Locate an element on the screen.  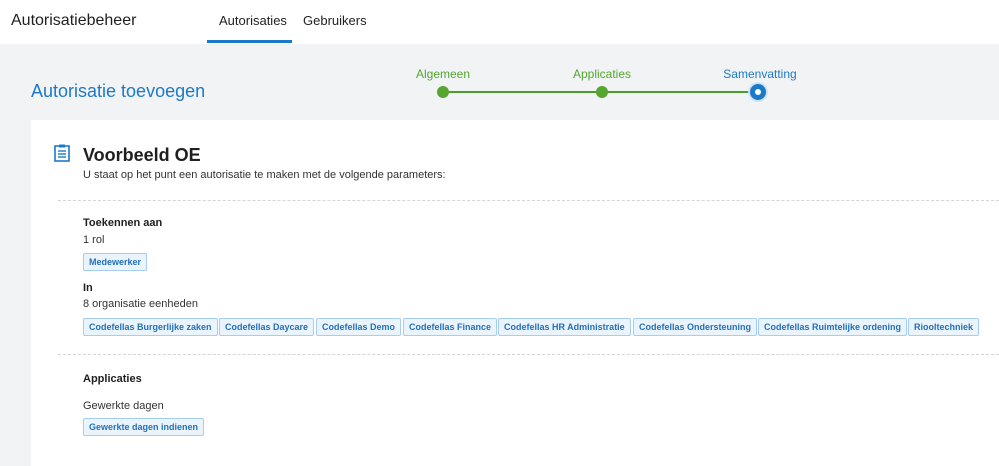
step-dot-samenvatting is located at coordinates (758, 92).